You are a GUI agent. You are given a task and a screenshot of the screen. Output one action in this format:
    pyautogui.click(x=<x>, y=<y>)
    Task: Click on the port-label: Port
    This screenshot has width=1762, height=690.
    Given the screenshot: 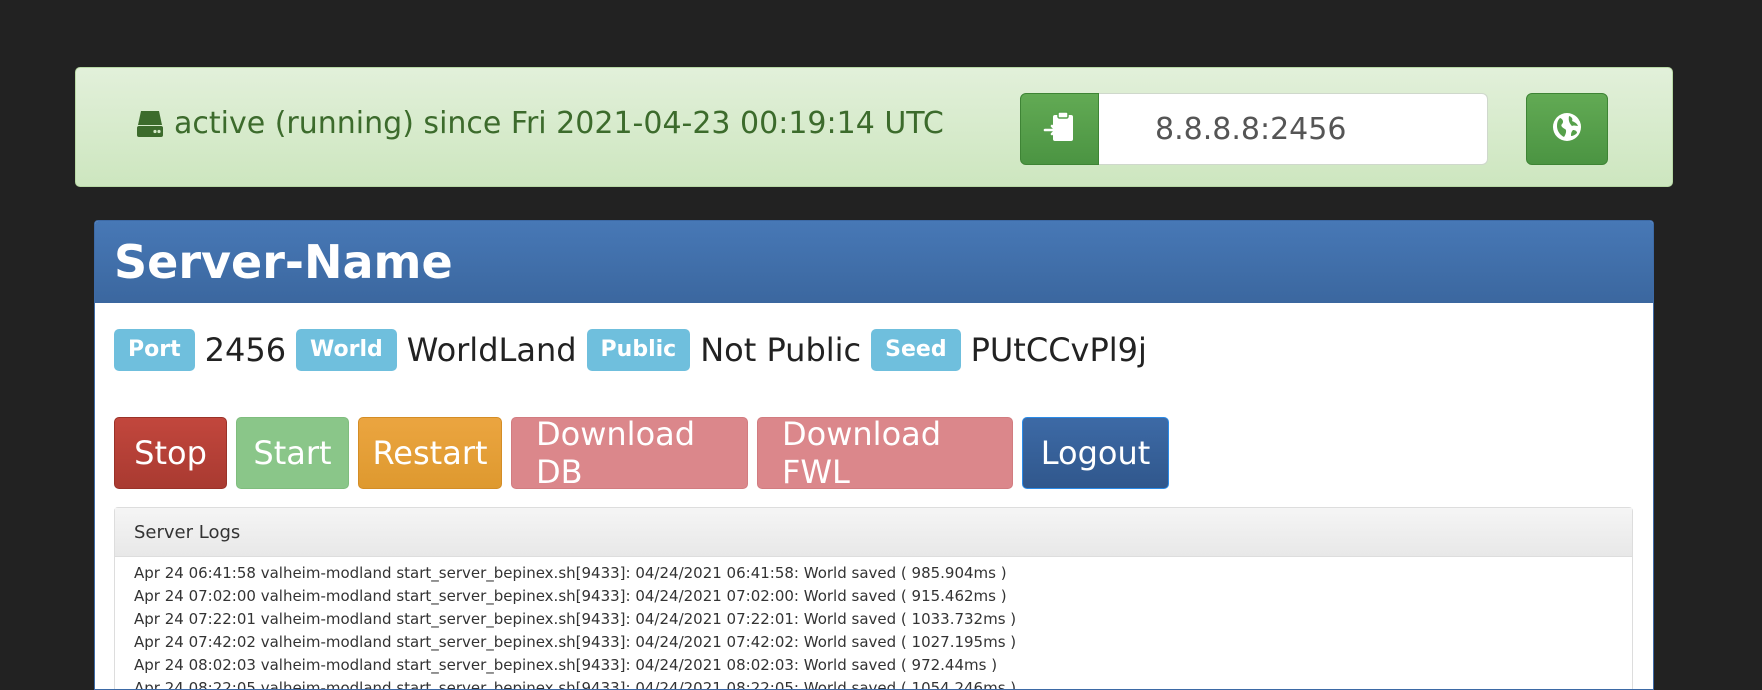 What is the action you would take?
    pyautogui.click(x=154, y=350)
    